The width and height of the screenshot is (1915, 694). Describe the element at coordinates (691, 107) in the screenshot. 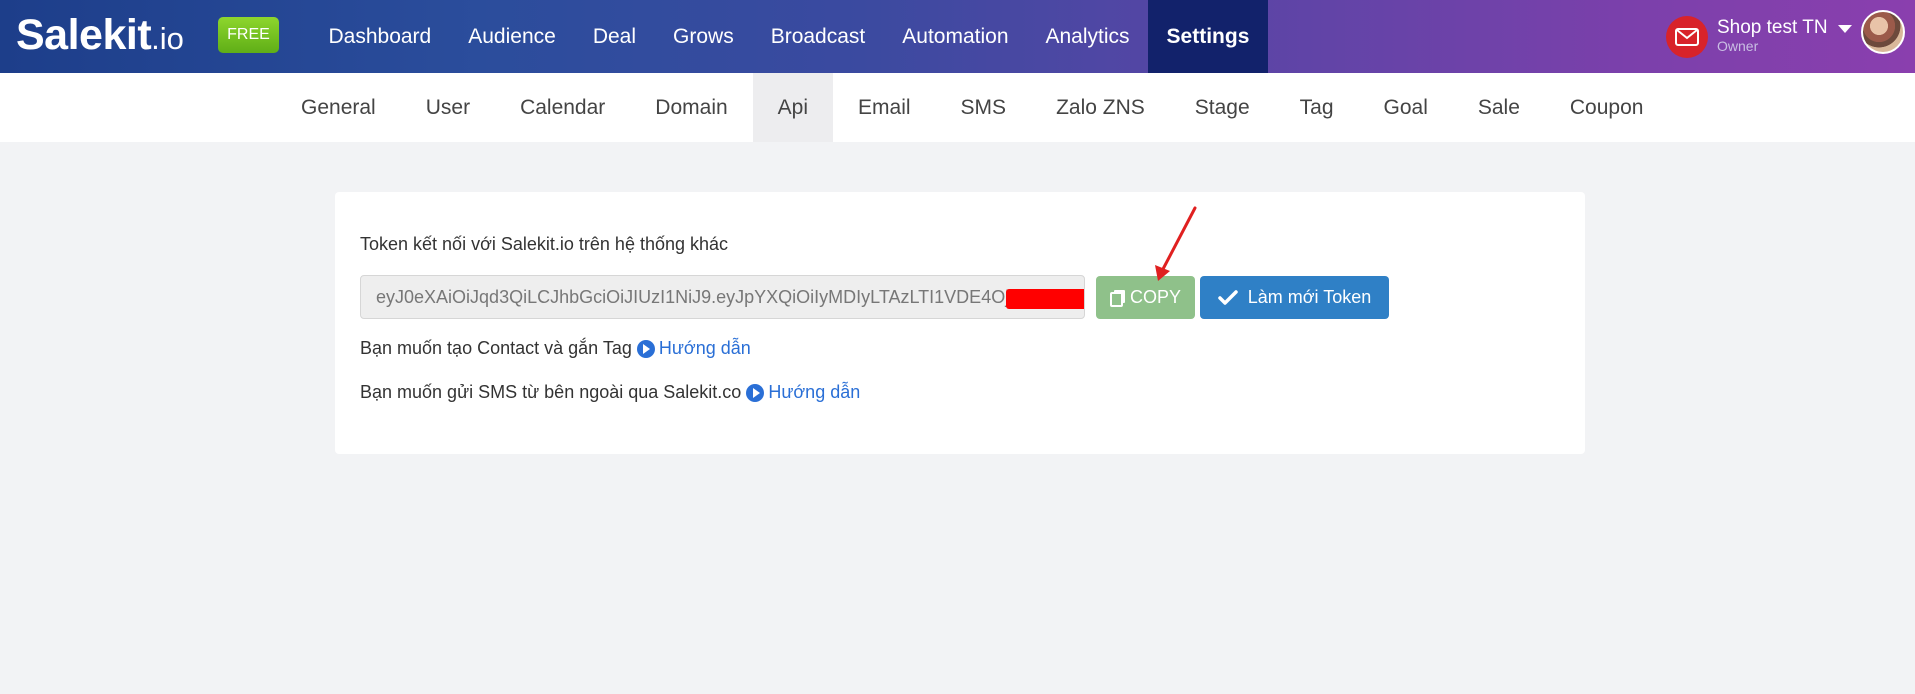

I see `tab-domain: Domain` at that location.